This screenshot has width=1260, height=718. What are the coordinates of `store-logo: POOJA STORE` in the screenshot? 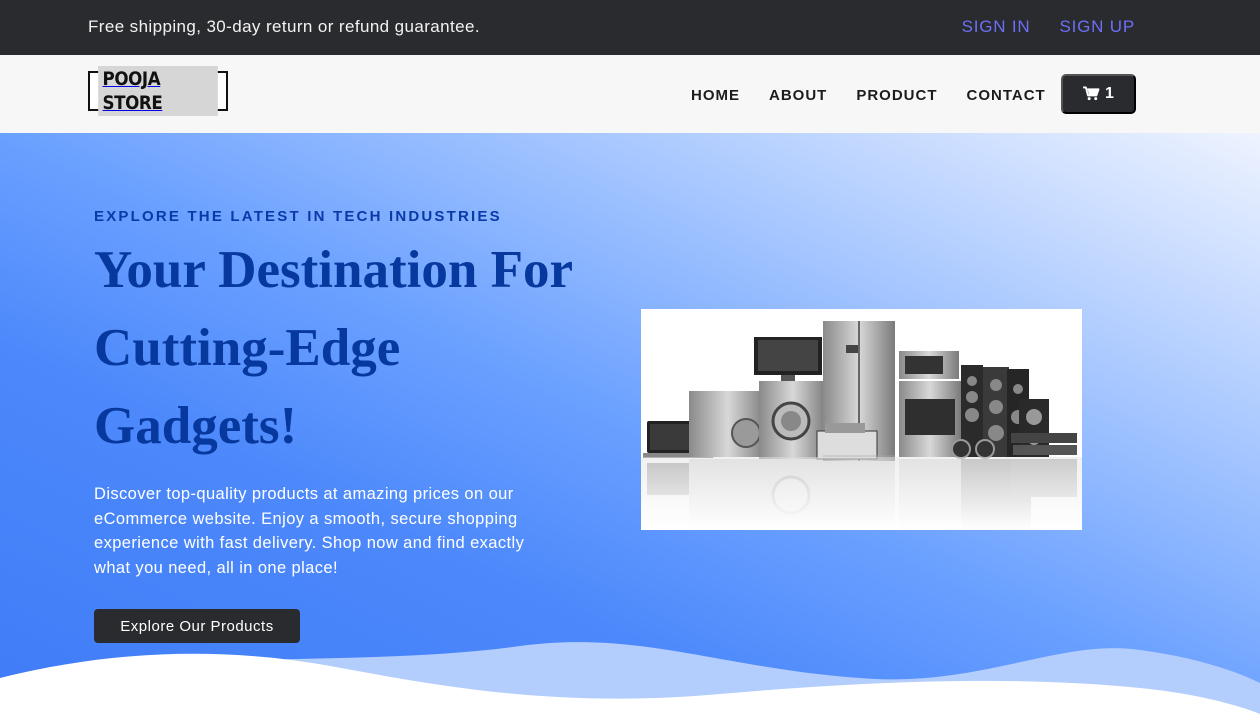 It's located at (158, 91).